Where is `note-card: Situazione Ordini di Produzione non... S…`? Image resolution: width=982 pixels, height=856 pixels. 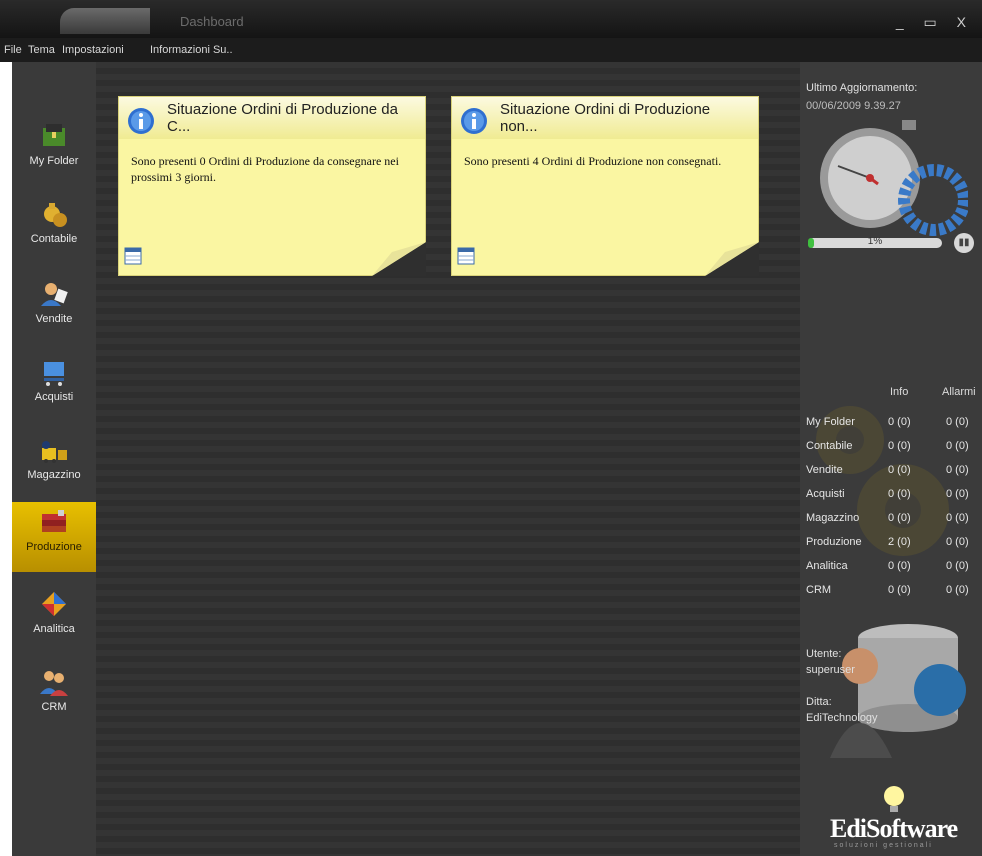
note-card: Situazione Ordini di Produzione non... S… is located at coordinates (605, 186).